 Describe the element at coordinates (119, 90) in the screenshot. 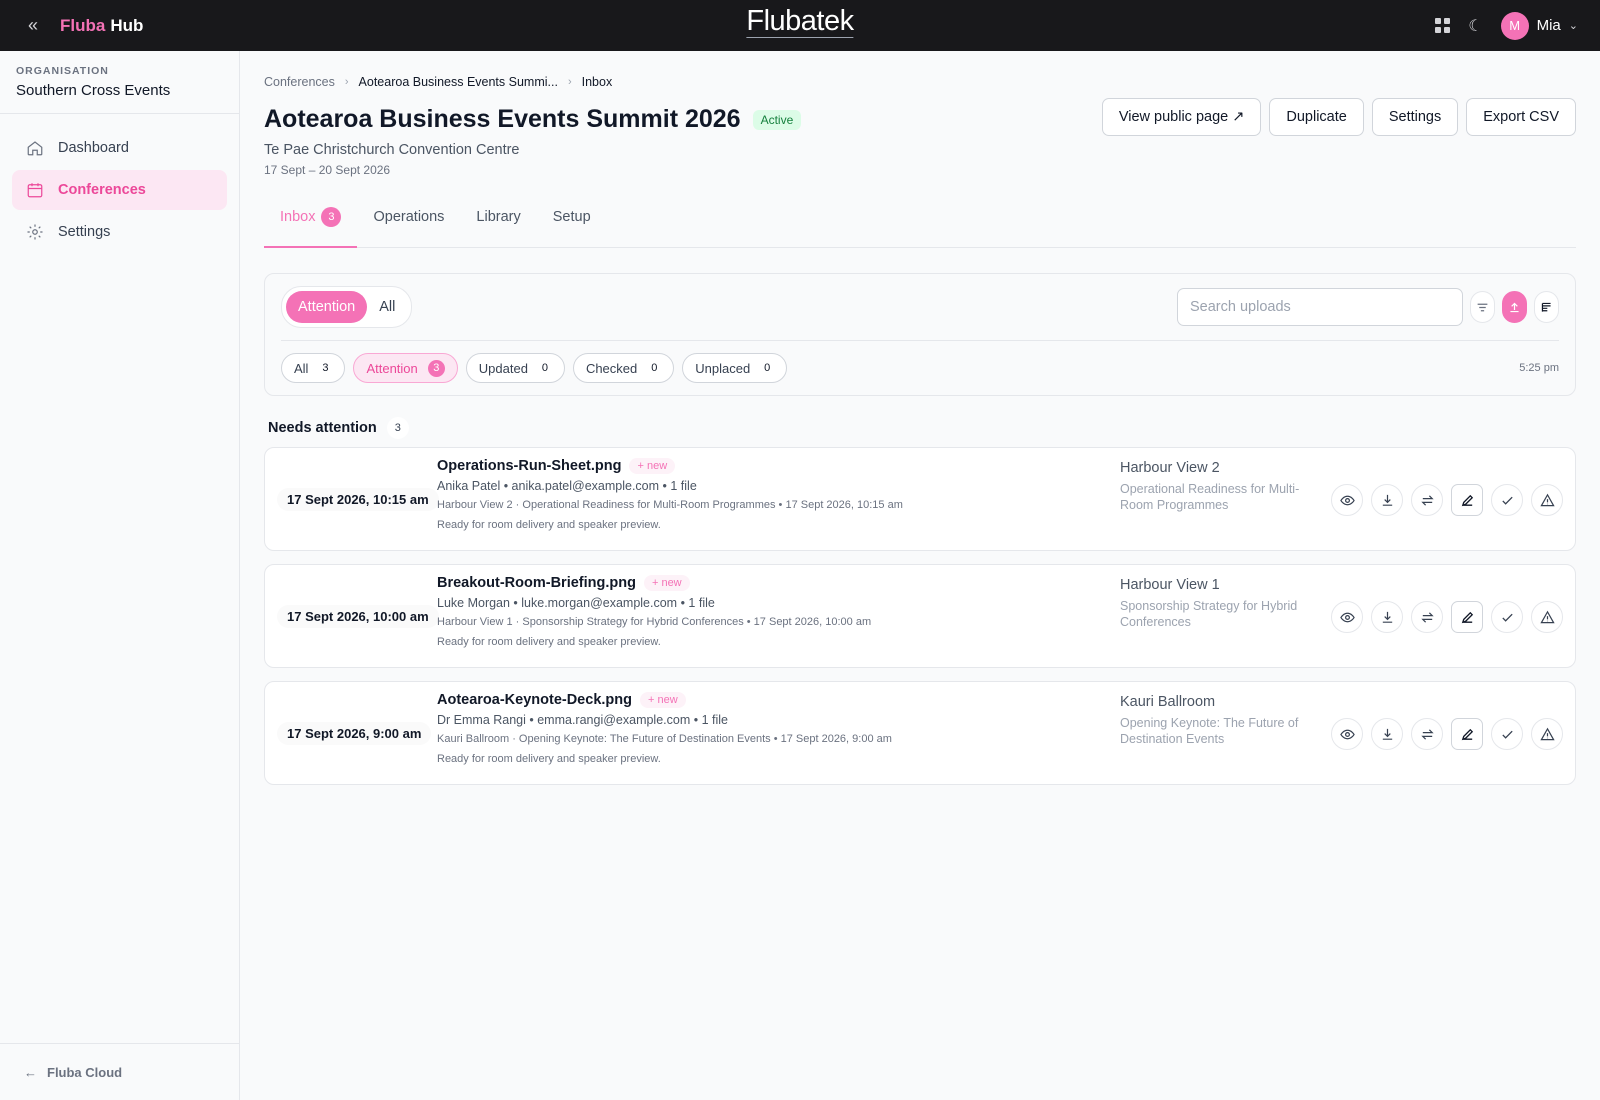

I see `organisation-name: Southern Cross Events` at that location.